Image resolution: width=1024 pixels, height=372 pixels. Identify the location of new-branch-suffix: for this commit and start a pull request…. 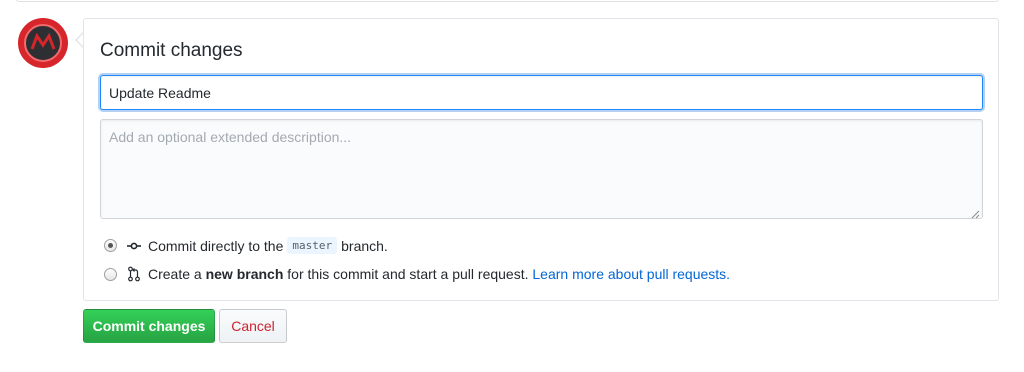
(408, 274).